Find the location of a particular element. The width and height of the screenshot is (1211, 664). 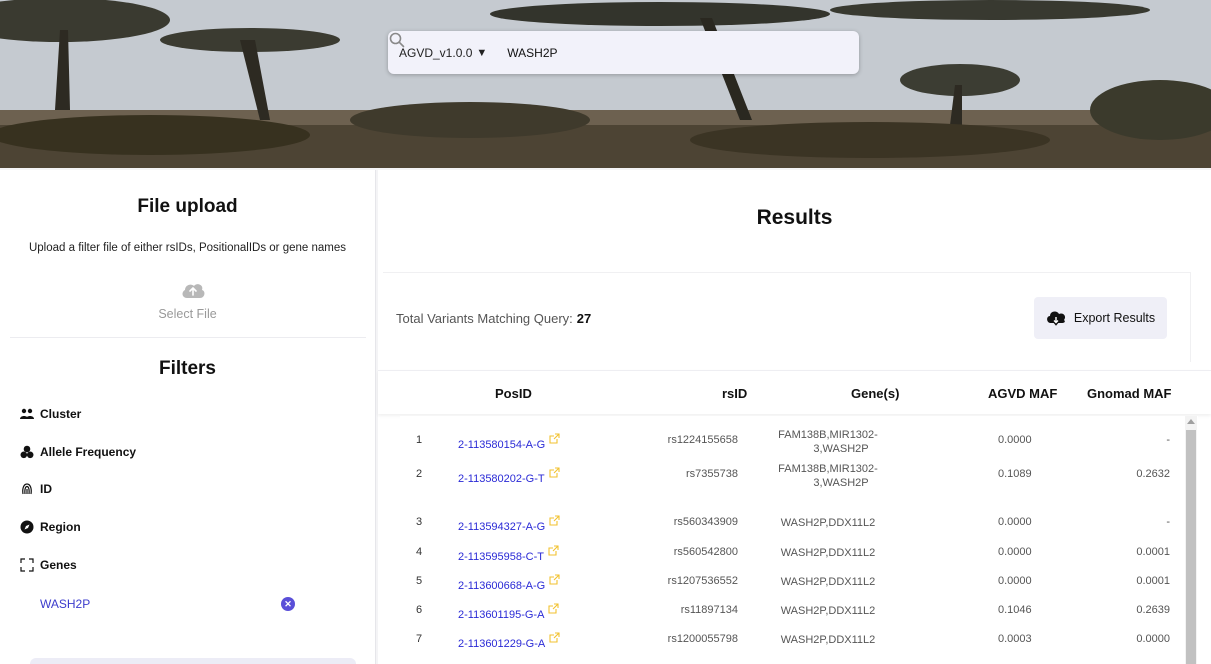

posid-link: 2-113601195-G-A is located at coordinates (508, 612).